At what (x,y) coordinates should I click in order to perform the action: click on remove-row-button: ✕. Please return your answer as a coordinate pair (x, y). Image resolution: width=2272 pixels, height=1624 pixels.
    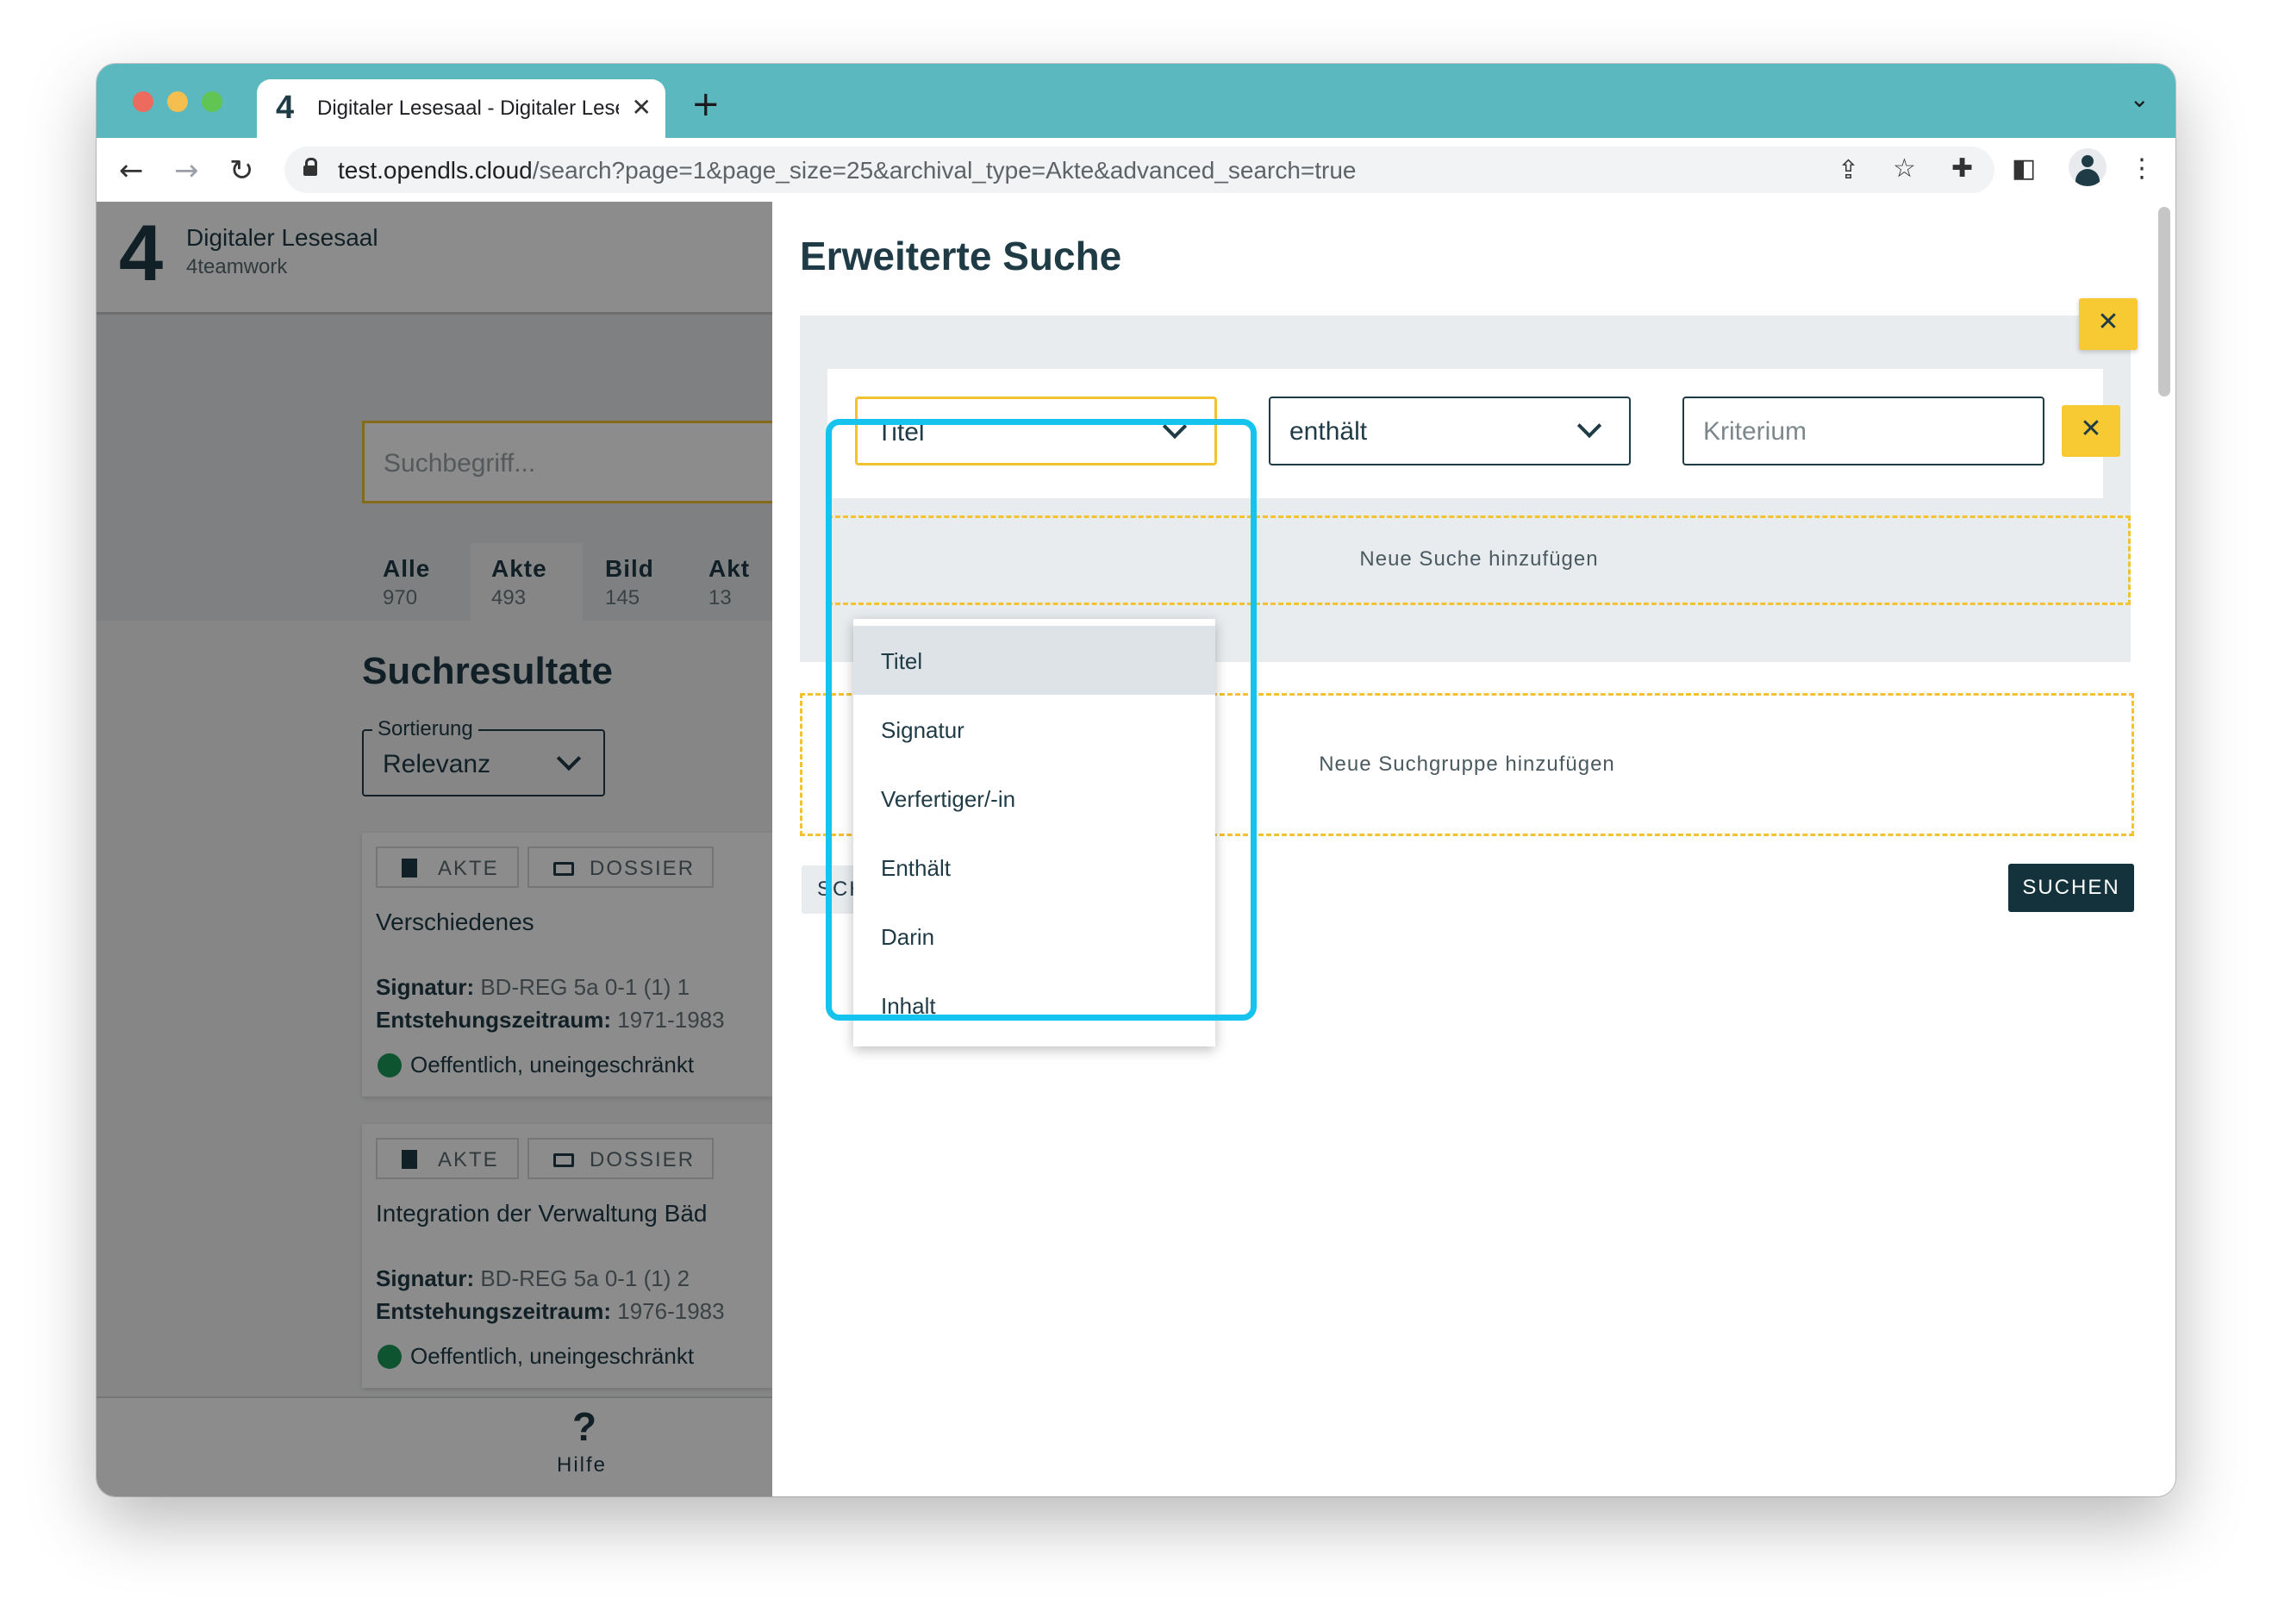
    Looking at the image, I should click on (2091, 431).